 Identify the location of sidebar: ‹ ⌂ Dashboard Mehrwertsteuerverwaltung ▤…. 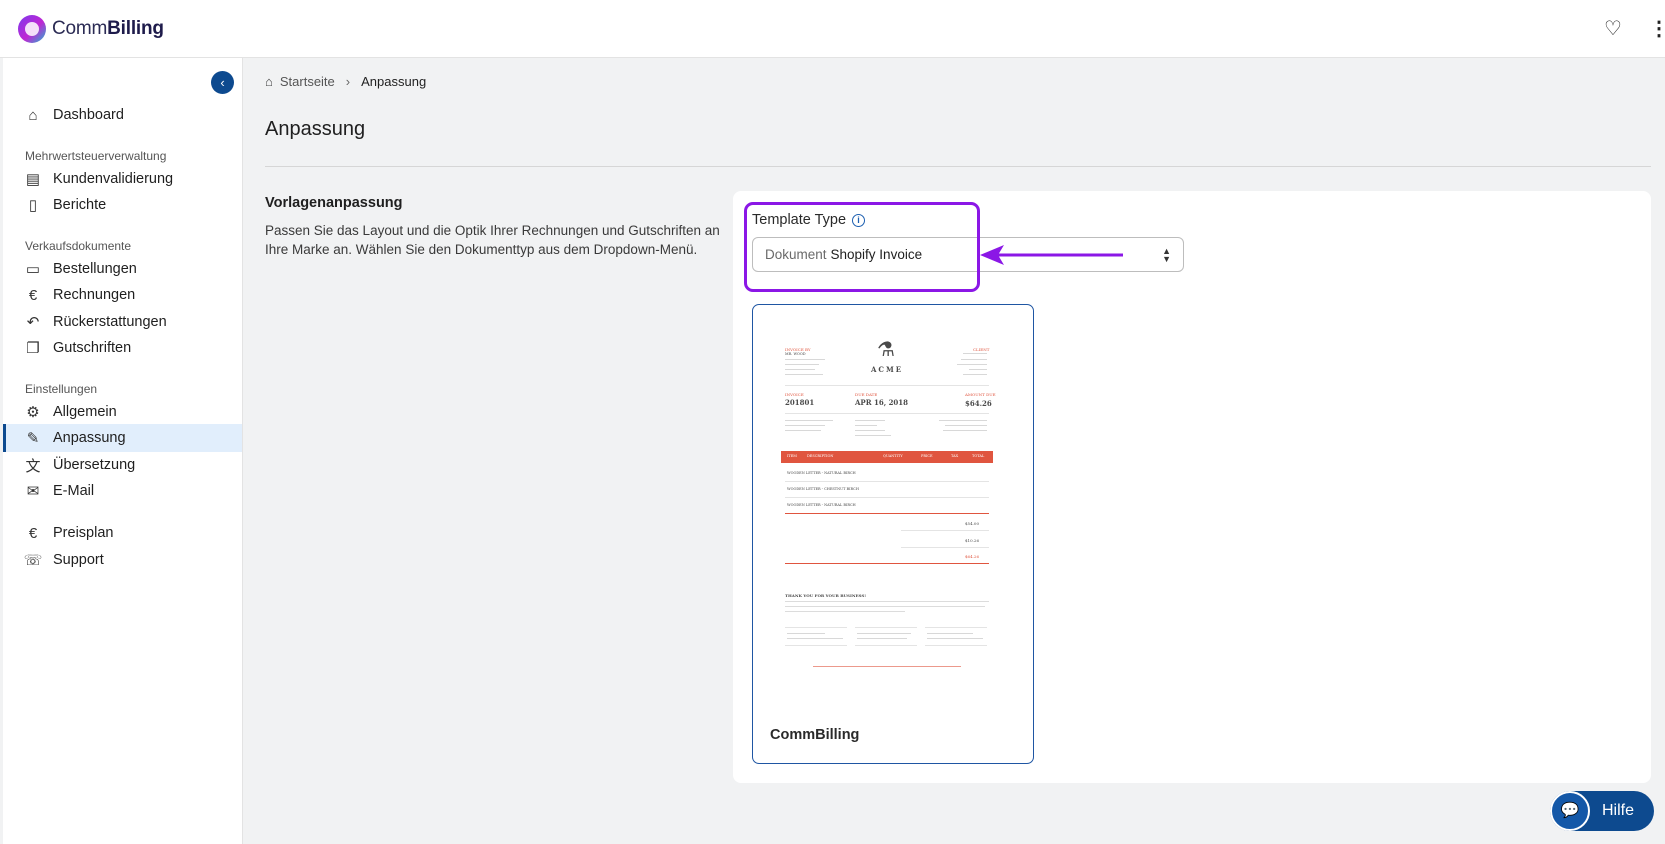
(123, 451).